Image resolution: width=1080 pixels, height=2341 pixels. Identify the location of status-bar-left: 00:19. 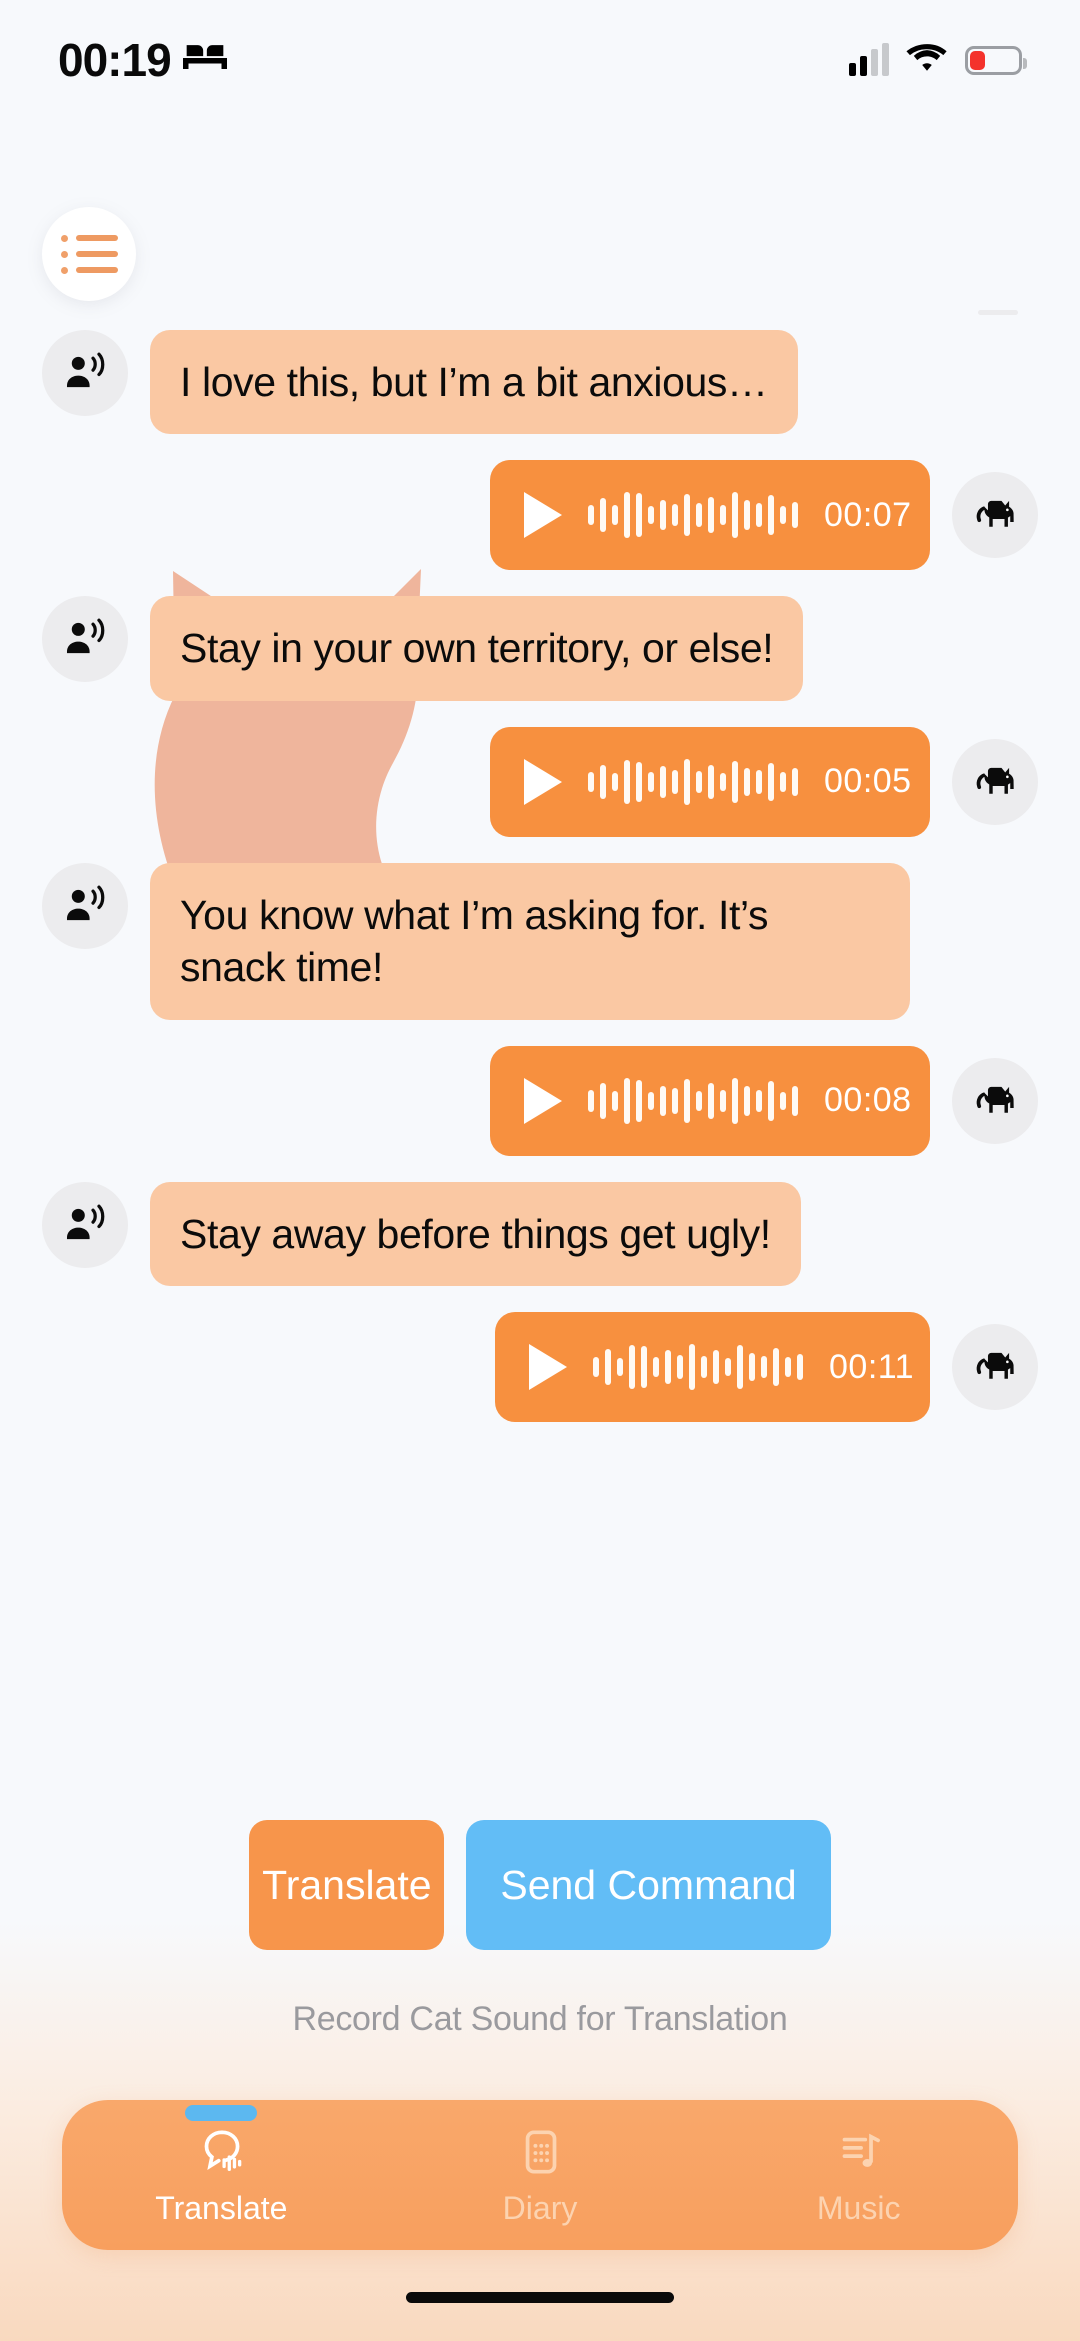
(142, 60).